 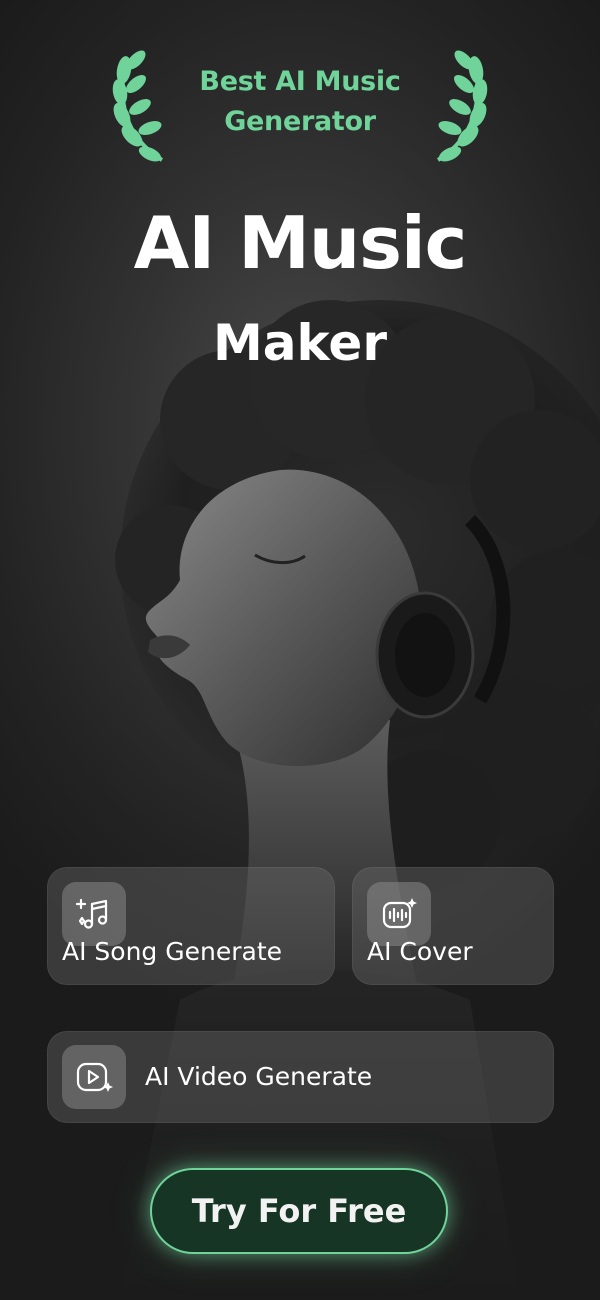 What do you see at coordinates (462, 106) in the screenshot?
I see `laurel-right-icon` at bounding box center [462, 106].